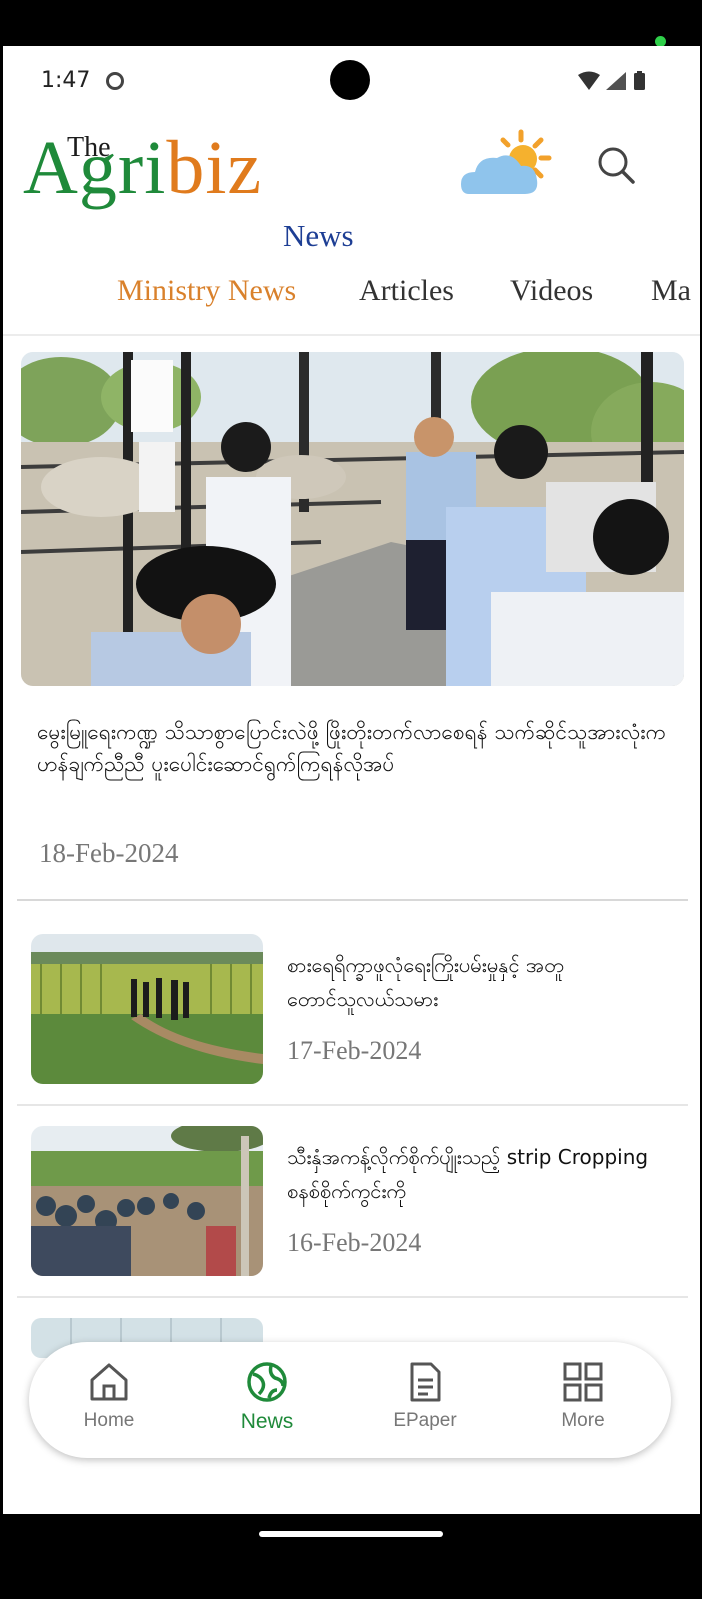 The image size is (702, 1599). I want to click on weather-icon, so click(508, 166).